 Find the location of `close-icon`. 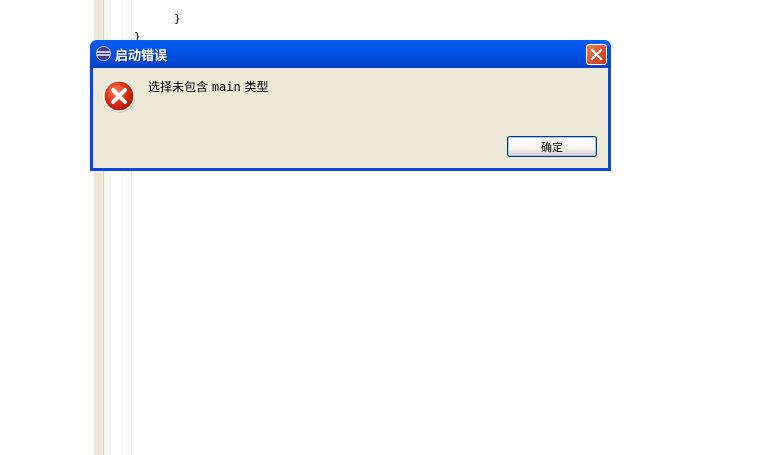

close-icon is located at coordinates (596, 54).